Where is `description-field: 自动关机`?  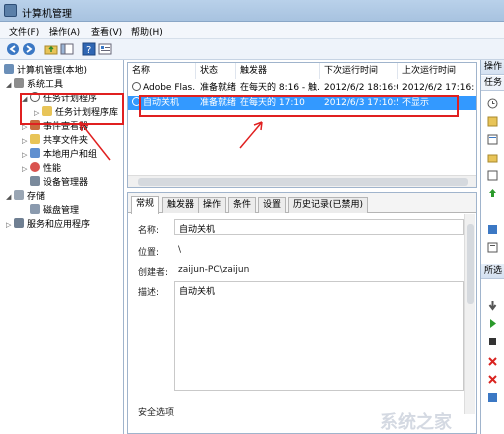
description-field: 自动关机 is located at coordinates (319, 336).